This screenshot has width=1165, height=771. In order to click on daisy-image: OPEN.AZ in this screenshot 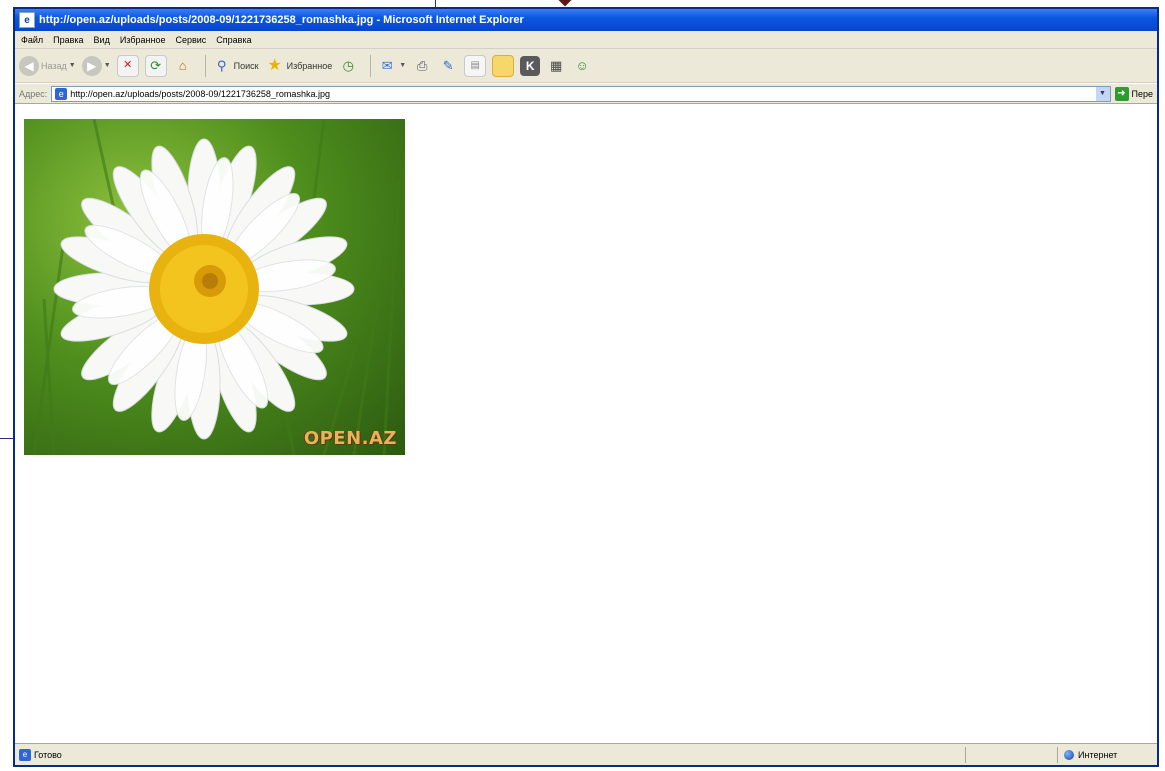, I will do `click(214, 287)`.